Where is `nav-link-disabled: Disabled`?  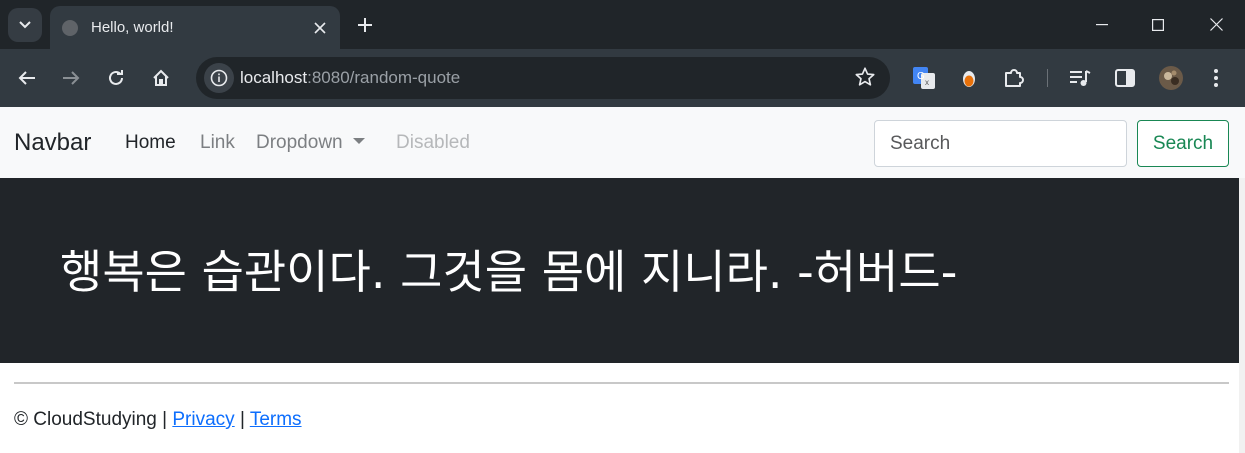 nav-link-disabled: Disabled is located at coordinates (433, 142).